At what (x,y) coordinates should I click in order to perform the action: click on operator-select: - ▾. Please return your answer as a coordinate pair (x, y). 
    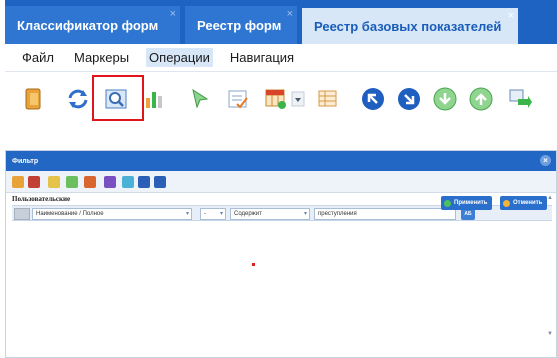
    Looking at the image, I should click on (213, 214).